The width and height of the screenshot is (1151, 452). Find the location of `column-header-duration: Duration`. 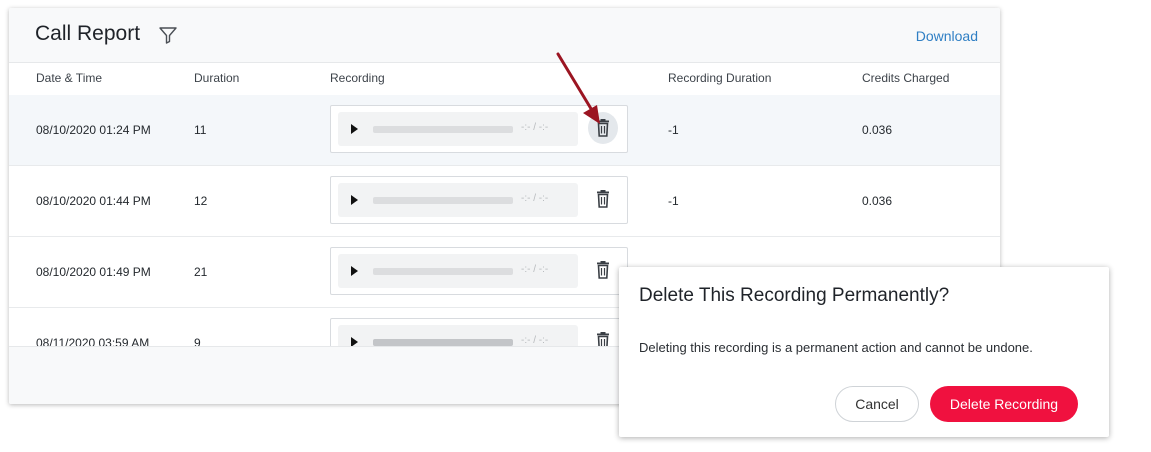

column-header-duration: Duration is located at coordinates (217, 78).